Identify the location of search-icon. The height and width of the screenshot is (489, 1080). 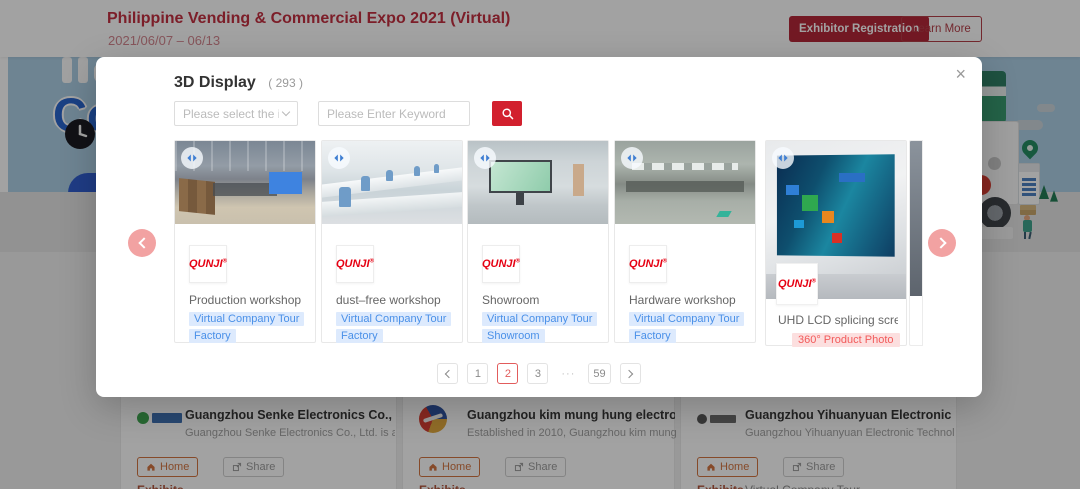
(507, 114).